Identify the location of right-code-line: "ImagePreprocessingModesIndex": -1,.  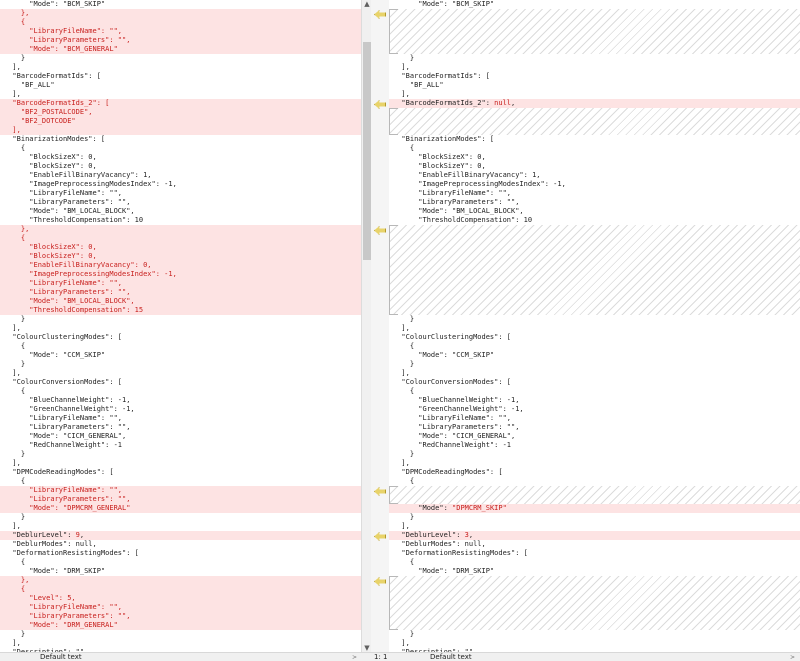
(594, 184).